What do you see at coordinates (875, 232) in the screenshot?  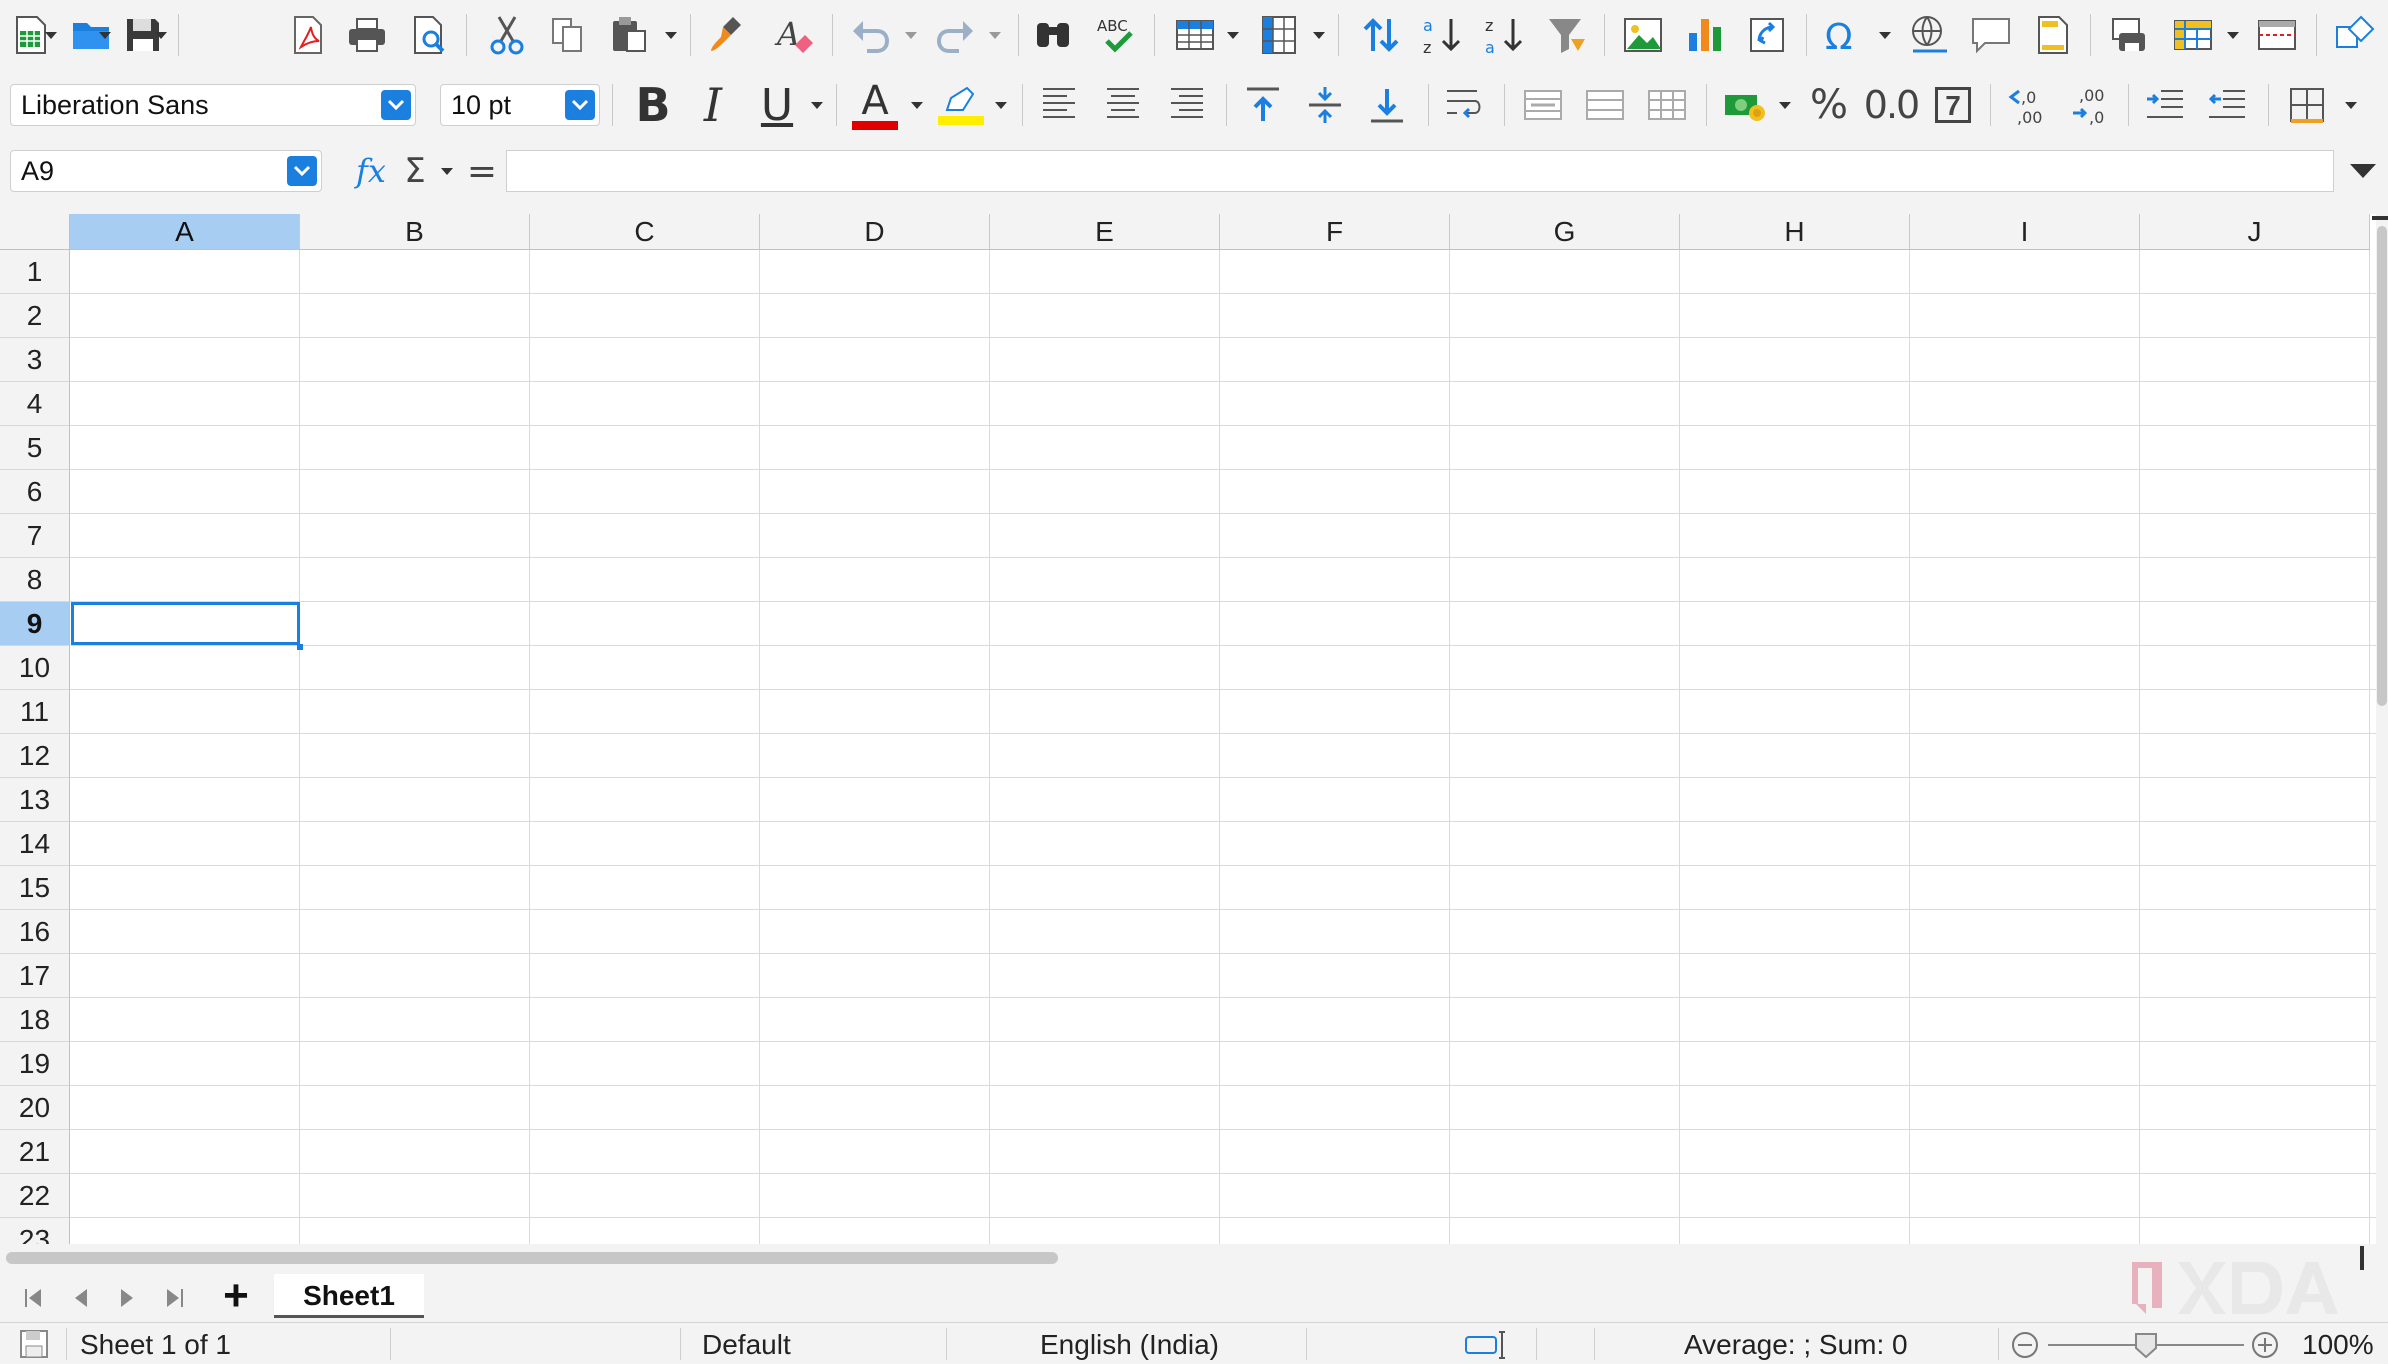 I see `column-header-d: D` at bounding box center [875, 232].